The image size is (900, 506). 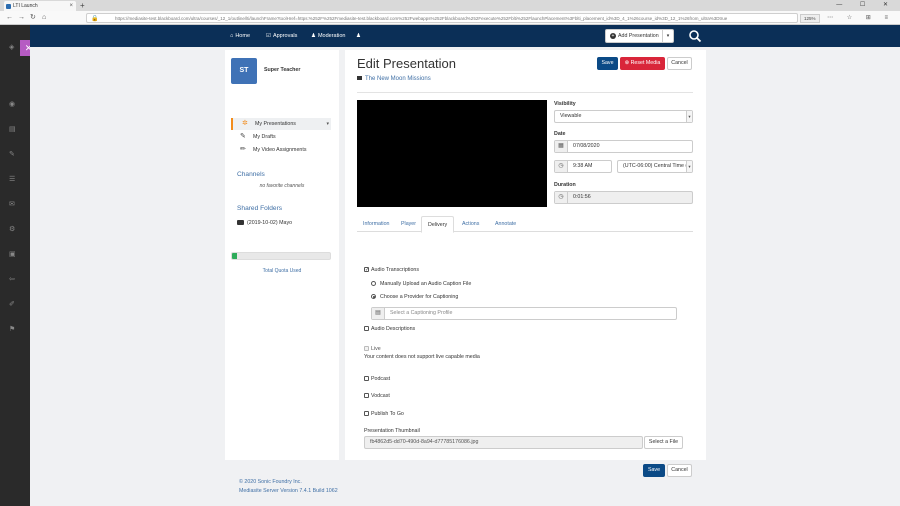 What do you see at coordinates (645, 63) in the screenshot?
I see `reset-media-label: Reset Media` at bounding box center [645, 63].